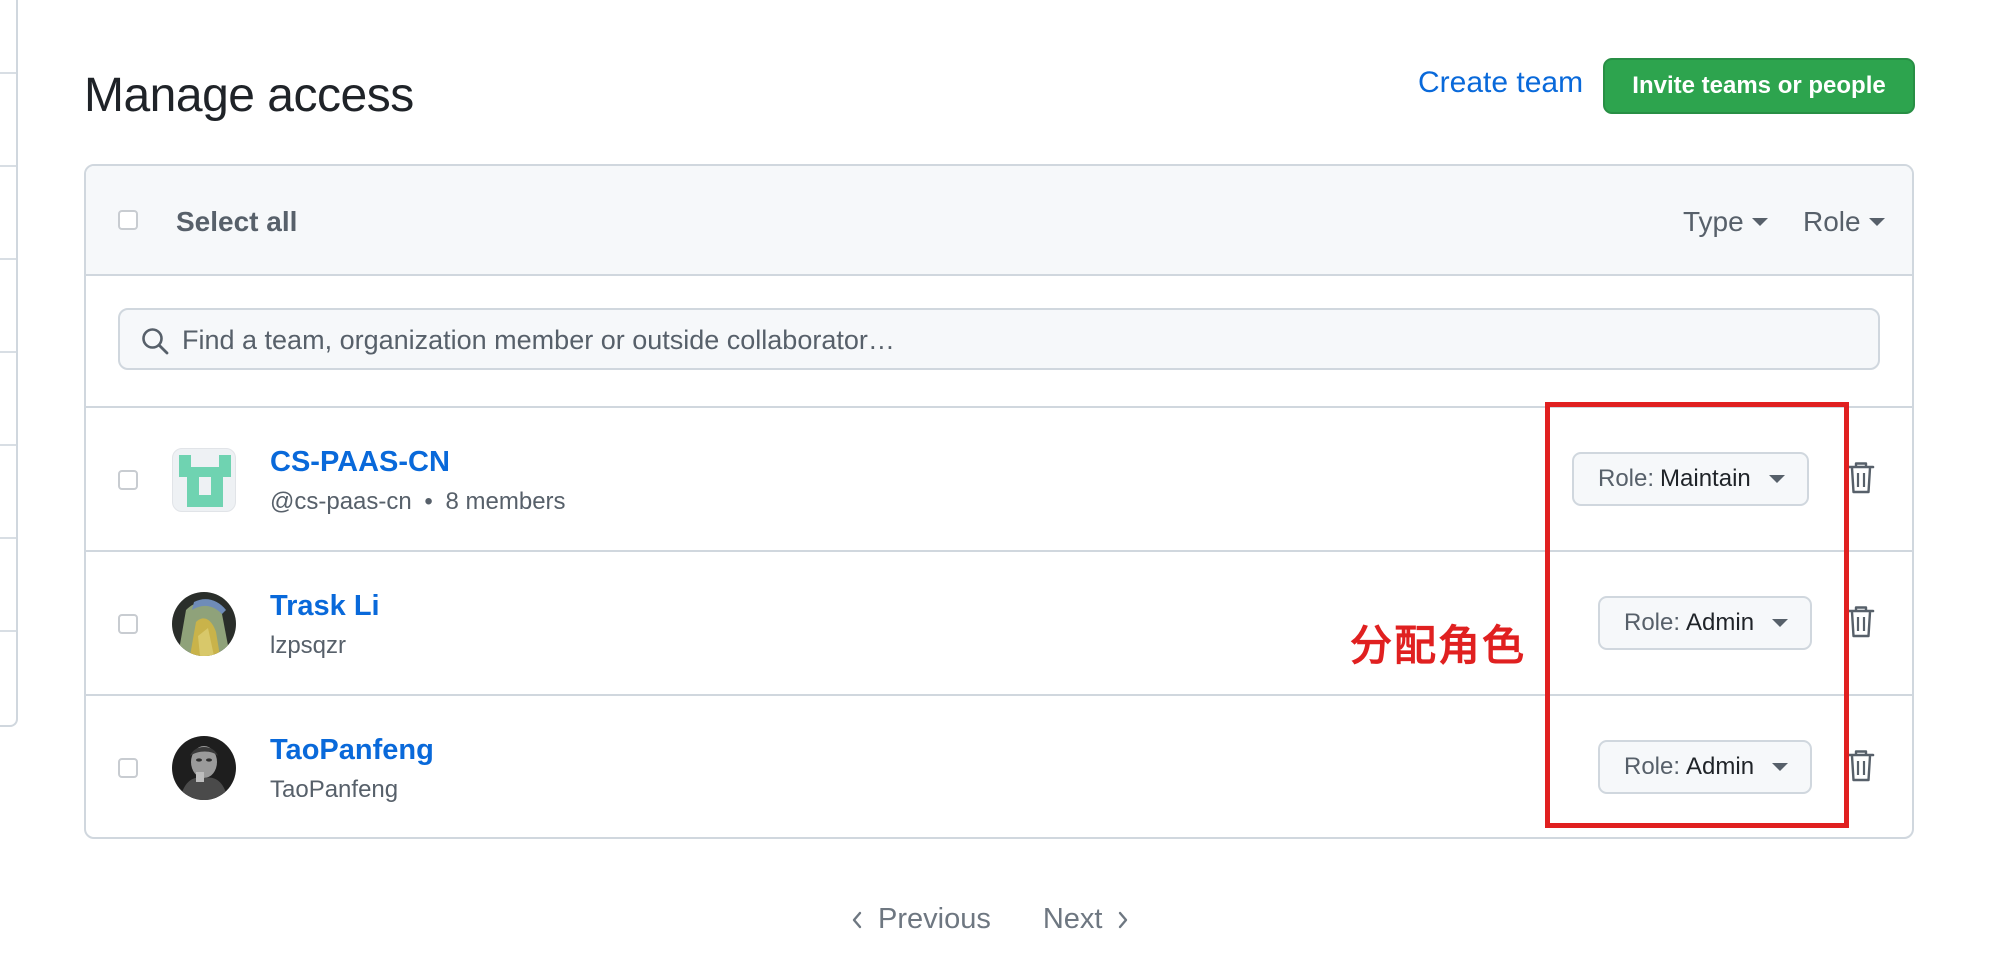 The image size is (2012, 978). I want to click on invite-teams-or-people-button: Invite teams or people, so click(1759, 86).